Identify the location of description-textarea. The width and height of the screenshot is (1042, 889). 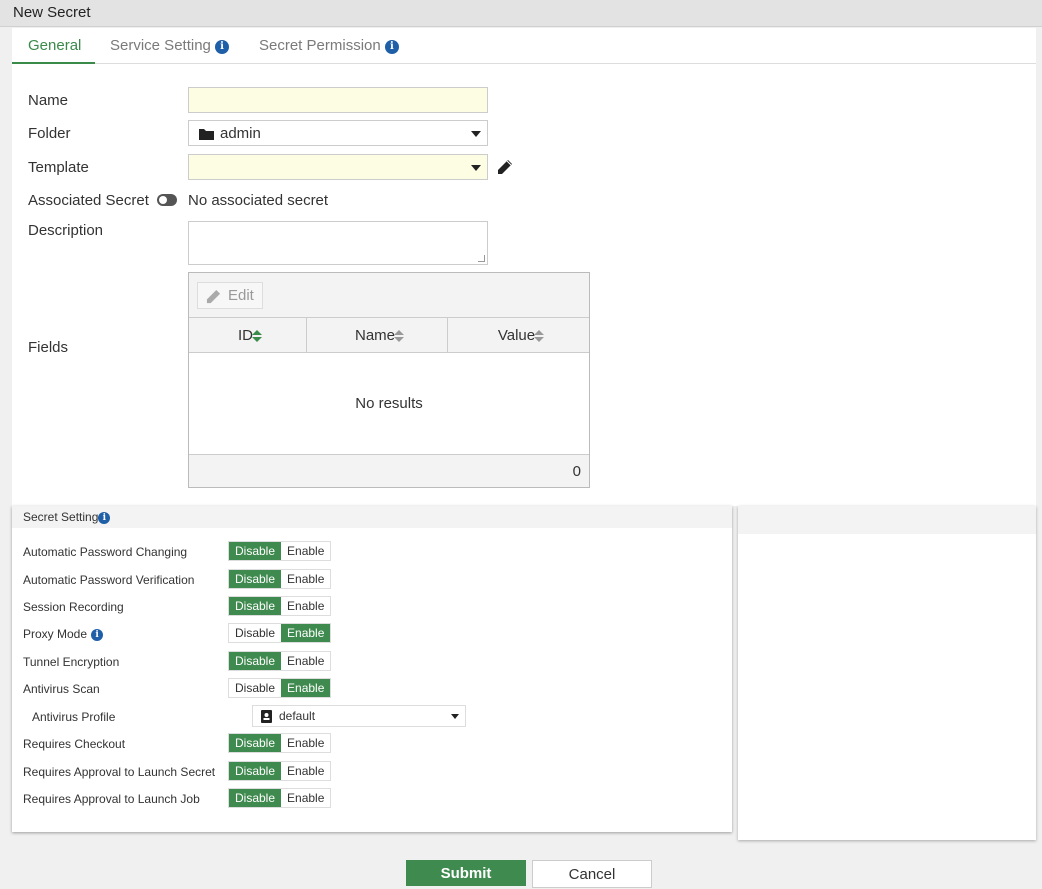
(338, 243).